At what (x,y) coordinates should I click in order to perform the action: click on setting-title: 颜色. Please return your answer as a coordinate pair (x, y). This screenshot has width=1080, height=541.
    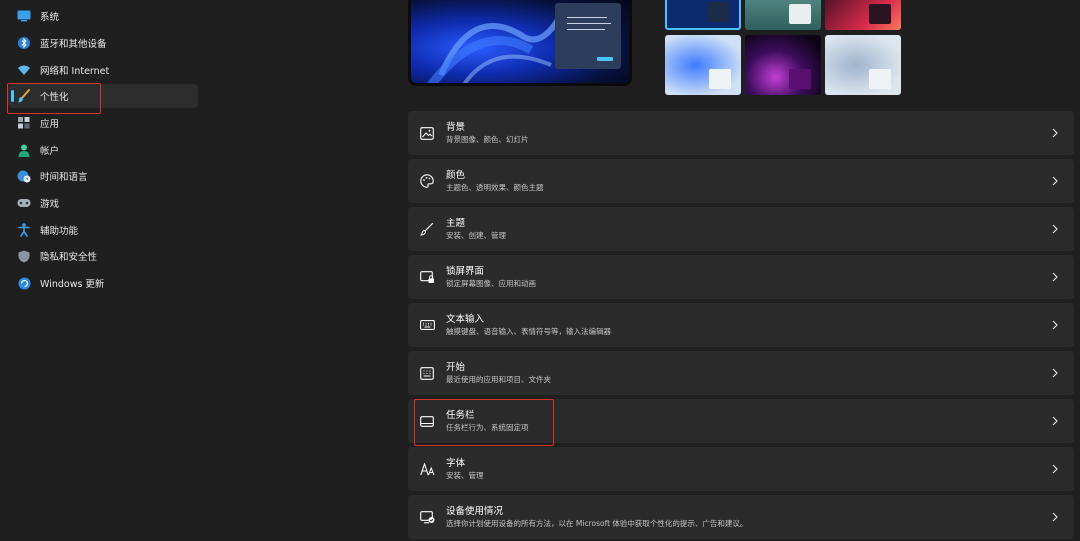
    Looking at the image, I should click on (456, 175).